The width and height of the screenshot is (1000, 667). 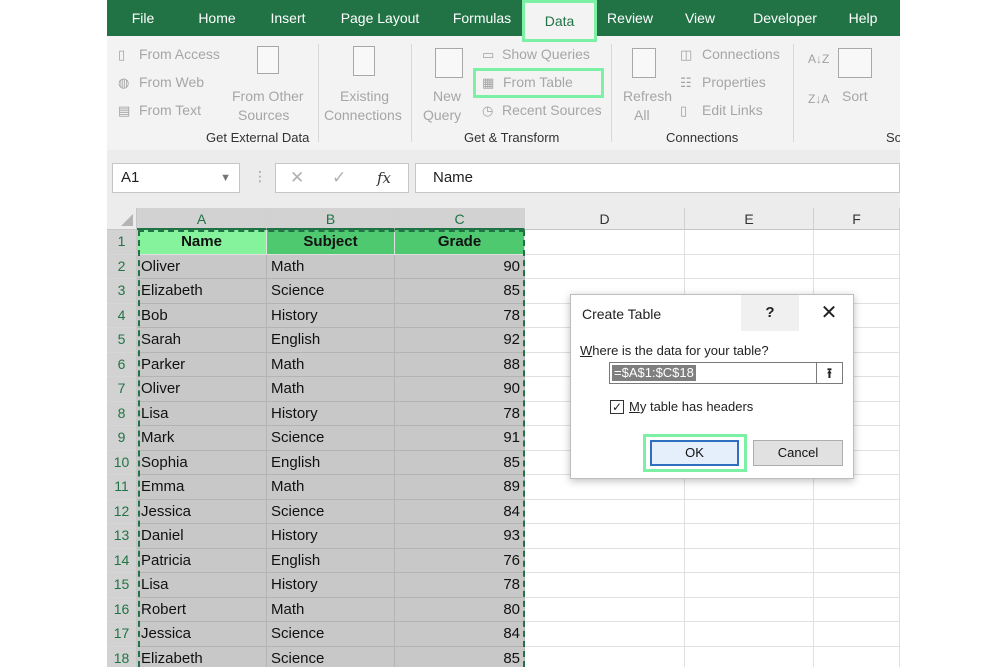 What do you see at coordinates (713, 373) in the screenshot?
I see `range-input: =$A$1:$C$18` at bounding box center [713, 373].